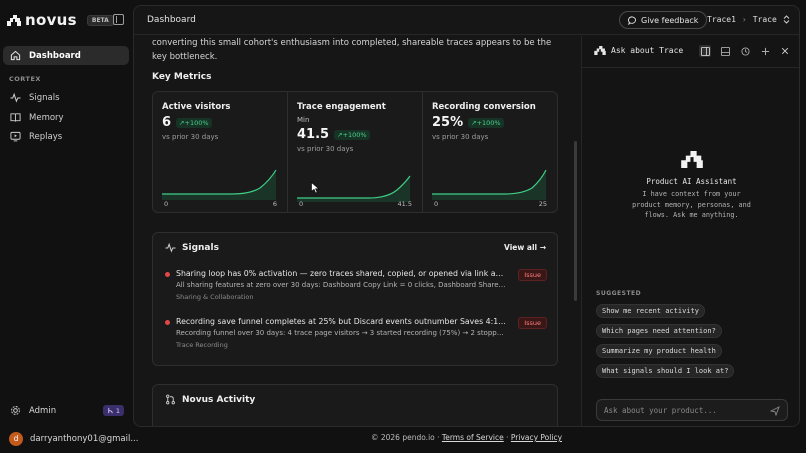 The height and width of the screenshot is (453, 806). Describe the element at coordinates (219, 399) in the screenshot. I see `activity-title: Novus Activity` at that location.